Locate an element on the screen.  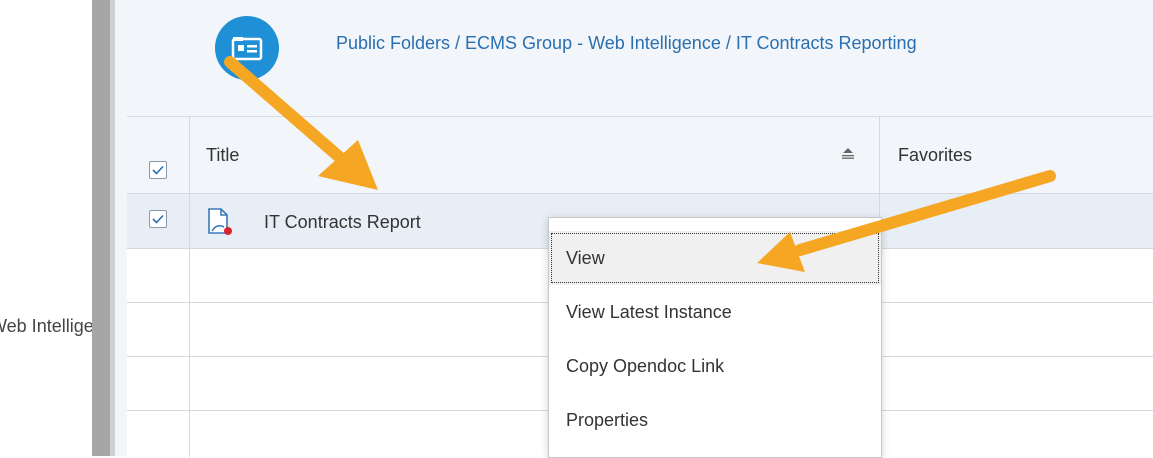
column-header-favorites: Favorites is located at coordinates (935, 155).